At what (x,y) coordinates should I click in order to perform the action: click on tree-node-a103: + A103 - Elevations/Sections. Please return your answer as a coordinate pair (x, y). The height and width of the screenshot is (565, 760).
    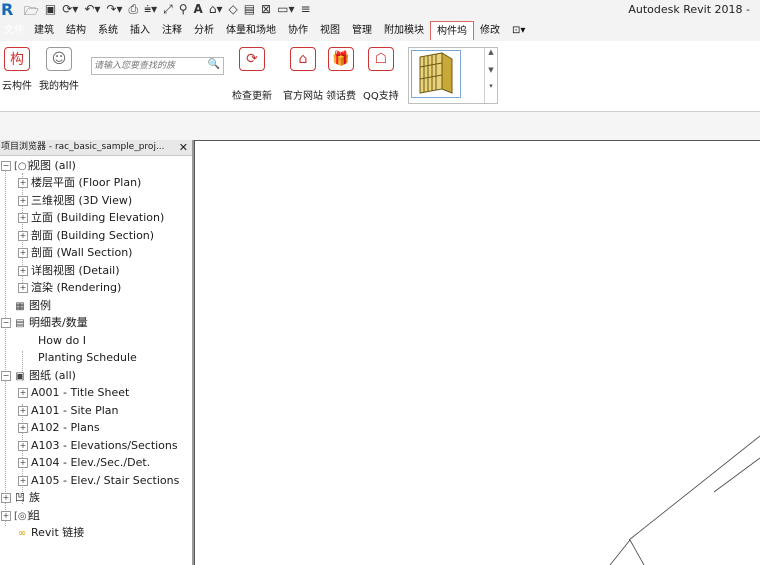
    Looking at the image, I should click on (98, 445).